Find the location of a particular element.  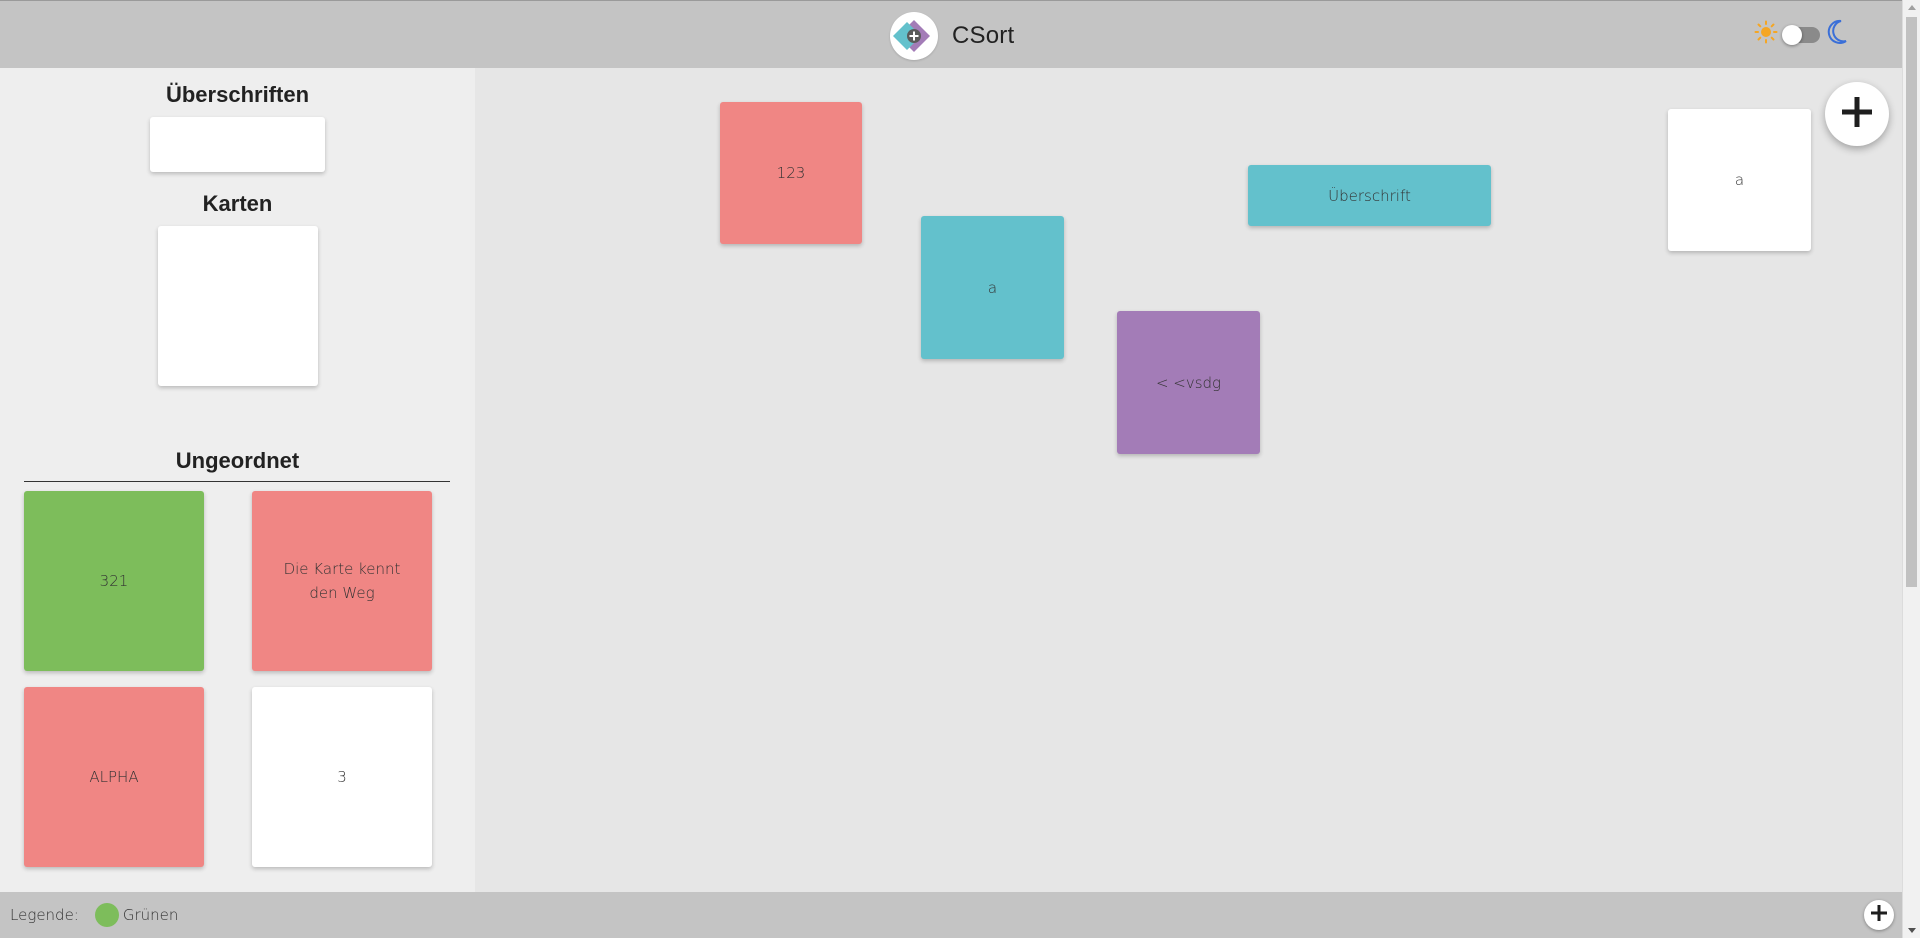

top-app-bar: CSort is located at coordinates (951, 34).